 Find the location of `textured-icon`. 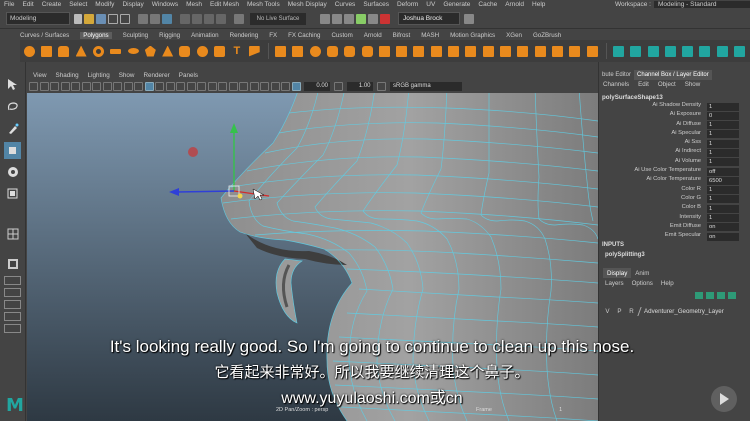

textured-icon is located at coordinates (180, 86).